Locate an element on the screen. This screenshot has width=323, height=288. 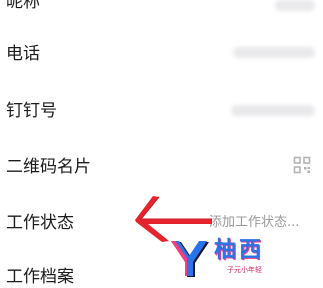
red-arrow-icon is located at coordinates (173, 219).